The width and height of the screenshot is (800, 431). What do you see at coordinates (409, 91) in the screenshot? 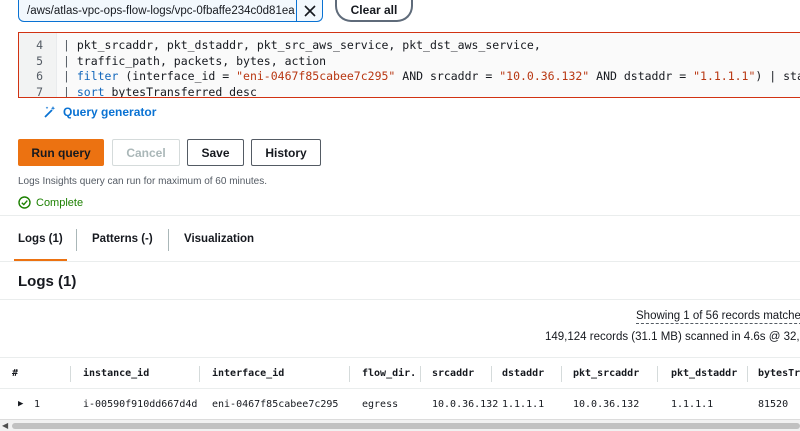
I see `code-line: 7 | sort bytesTransferred desc` at bounding box center [409, 91].